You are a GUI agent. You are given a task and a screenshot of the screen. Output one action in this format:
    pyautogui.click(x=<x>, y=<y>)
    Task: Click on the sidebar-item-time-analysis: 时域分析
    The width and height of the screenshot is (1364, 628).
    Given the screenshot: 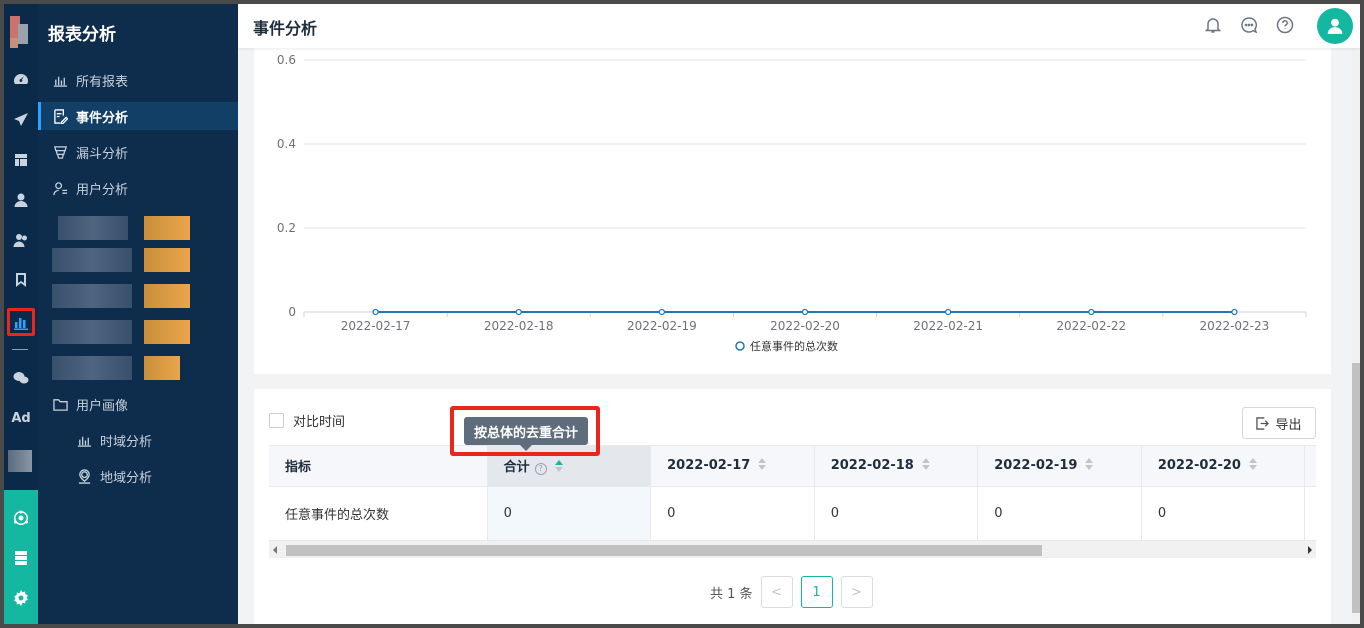 What is the action you would take?
    pyautogui.click(x=138, y=440)
    